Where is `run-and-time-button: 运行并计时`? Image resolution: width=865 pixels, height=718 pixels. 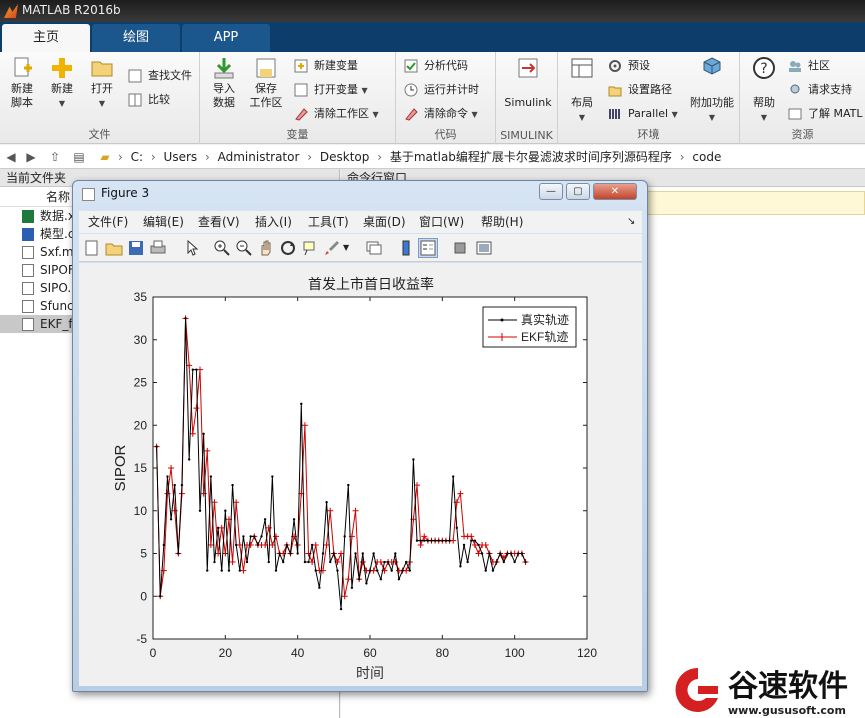
run-and-time-button: 运行并计时 is located at coordinates (441, 90).